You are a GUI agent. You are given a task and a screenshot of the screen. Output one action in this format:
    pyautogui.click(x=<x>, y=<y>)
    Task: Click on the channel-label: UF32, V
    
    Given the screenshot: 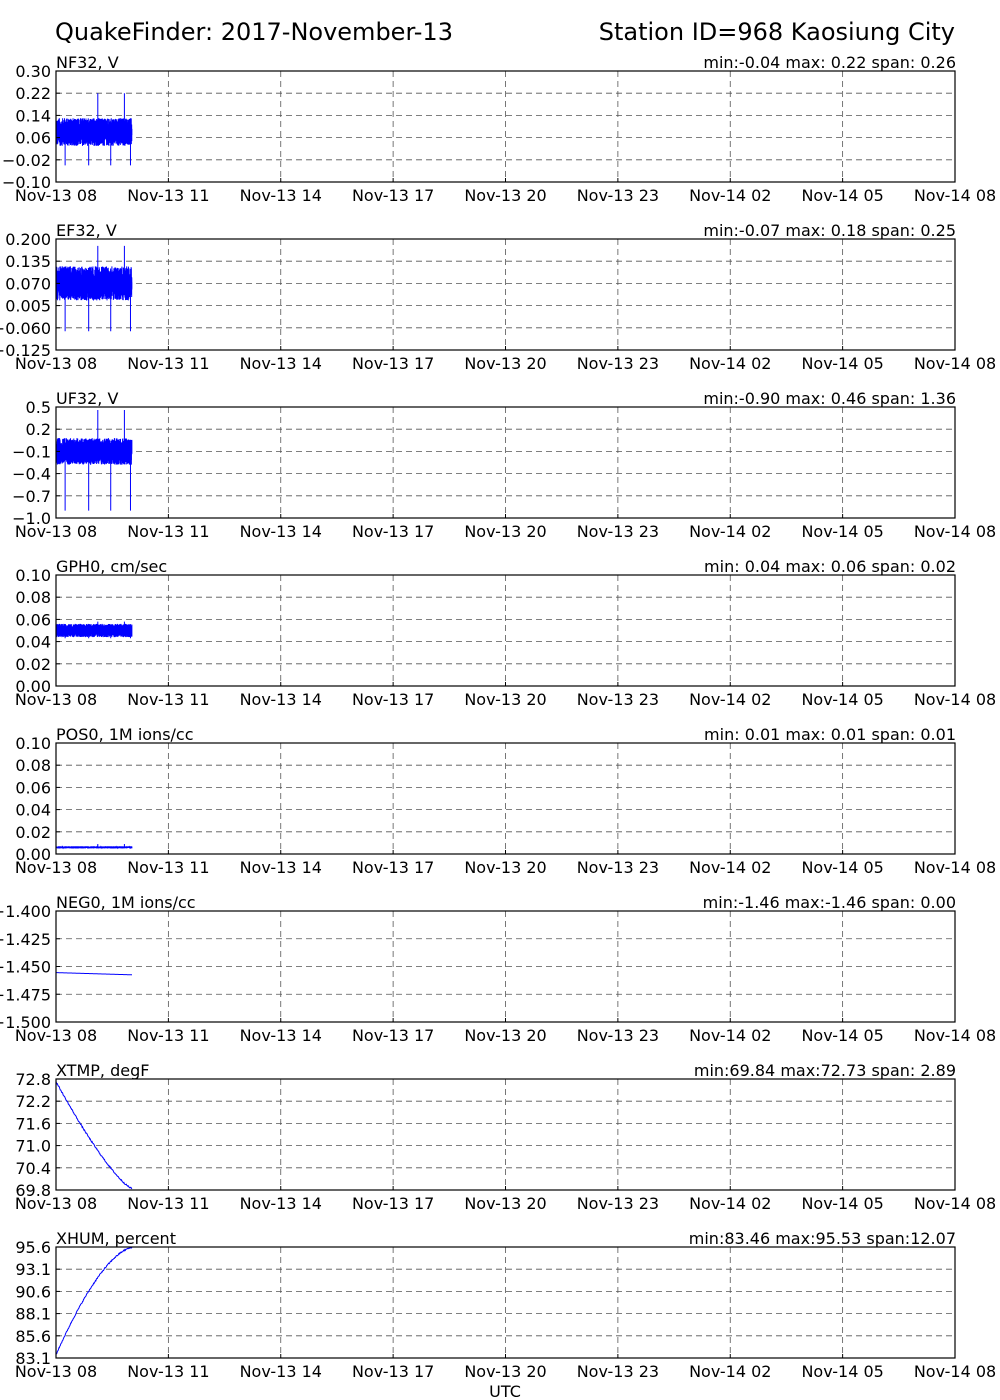 What is the action you would take?
    pyautogui.click(x=87, y=398)
    